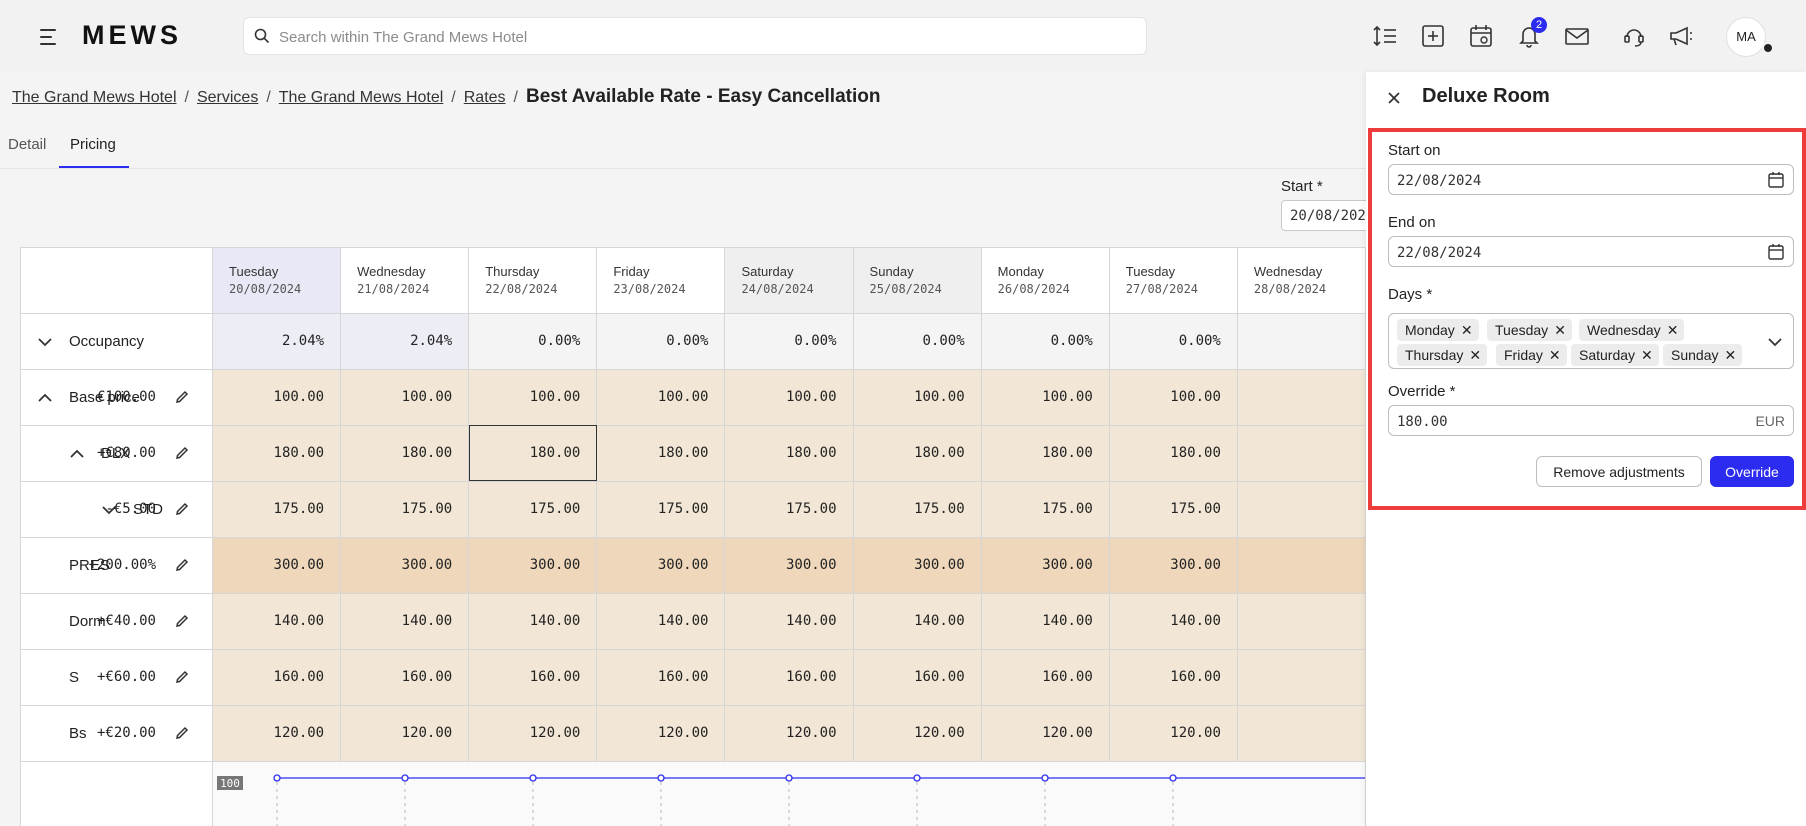 The height and width of the screenshot is (826, 1806). I want to click on override-button: Override, so click(1752, 471).